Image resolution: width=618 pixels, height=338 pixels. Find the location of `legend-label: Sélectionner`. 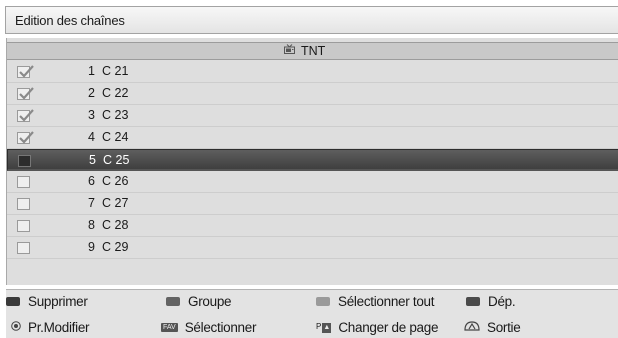

legend-label: Sélectionner is located at coordinates (220, 327).